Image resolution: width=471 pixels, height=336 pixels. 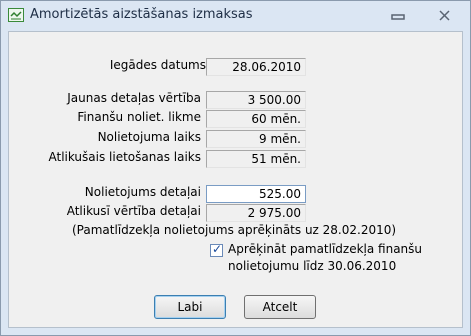 I want to click on remaining-life-value: 51 mēn., so click(x=256, y=159).